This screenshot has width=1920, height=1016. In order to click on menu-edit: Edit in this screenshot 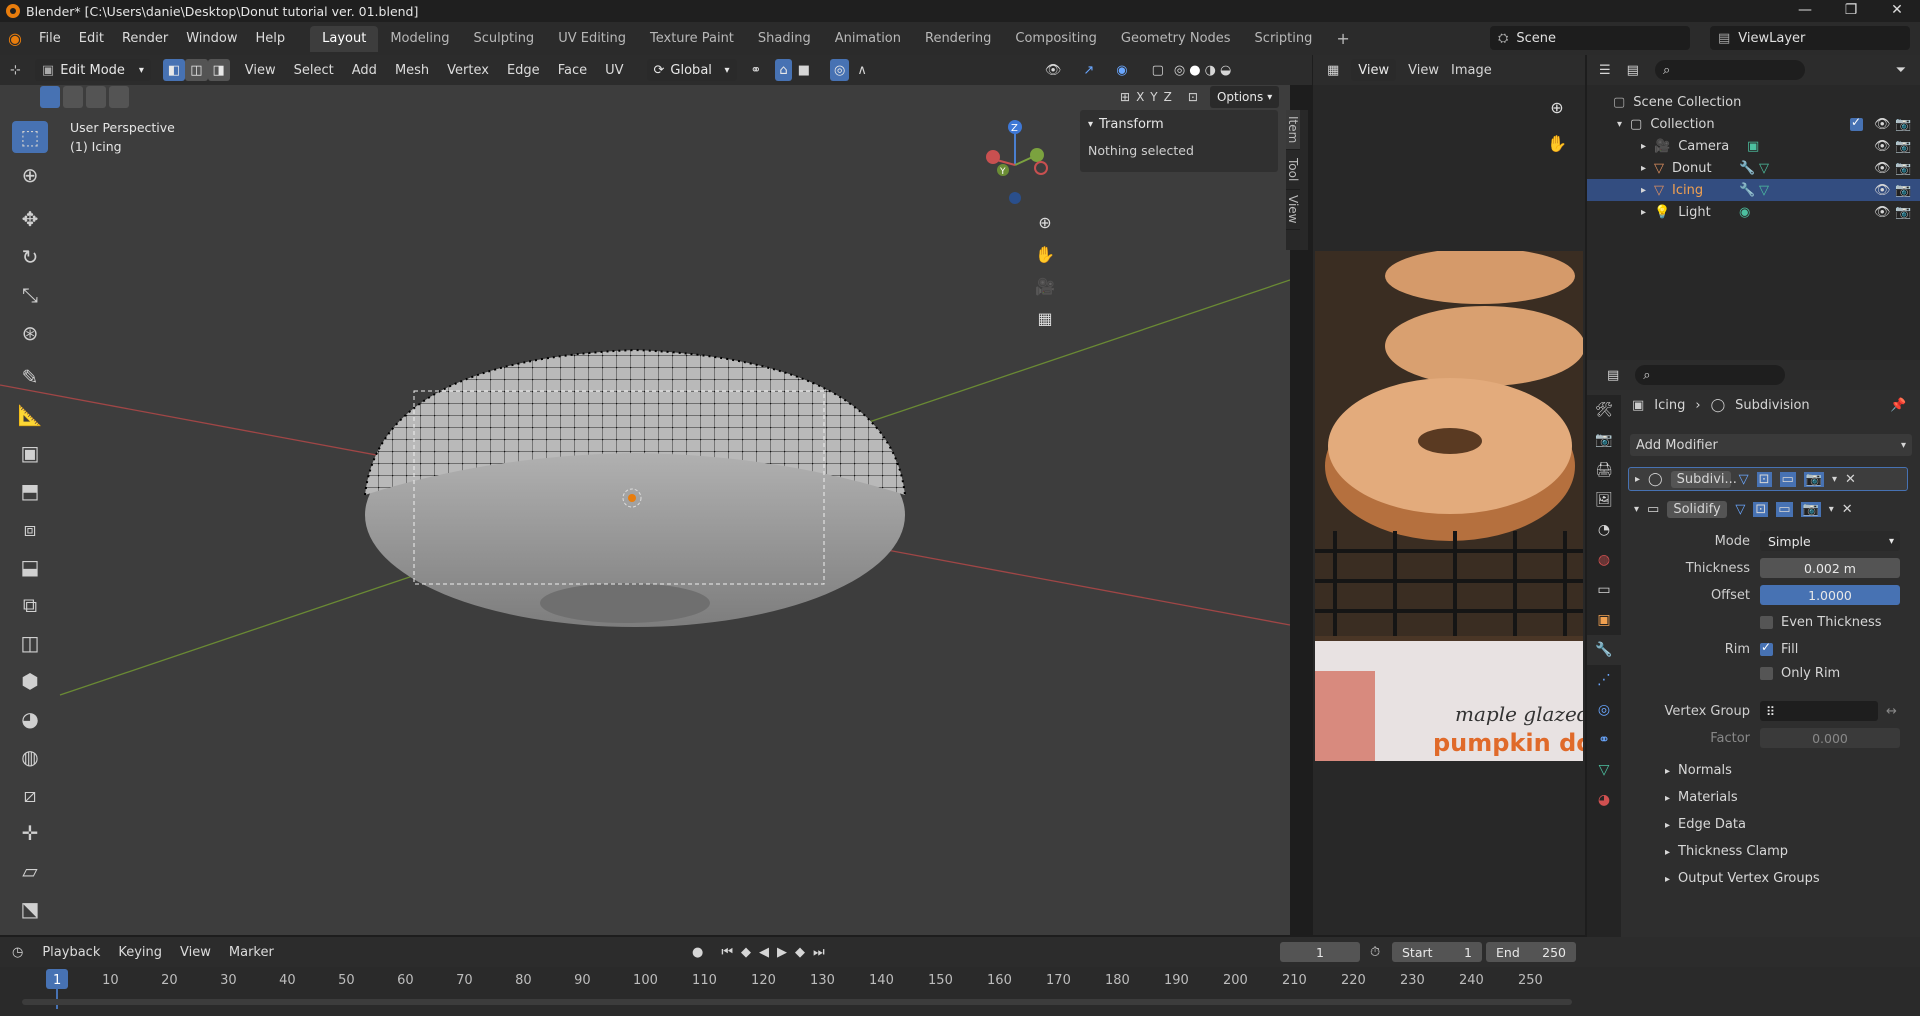, I will do `click(91, 38)`.